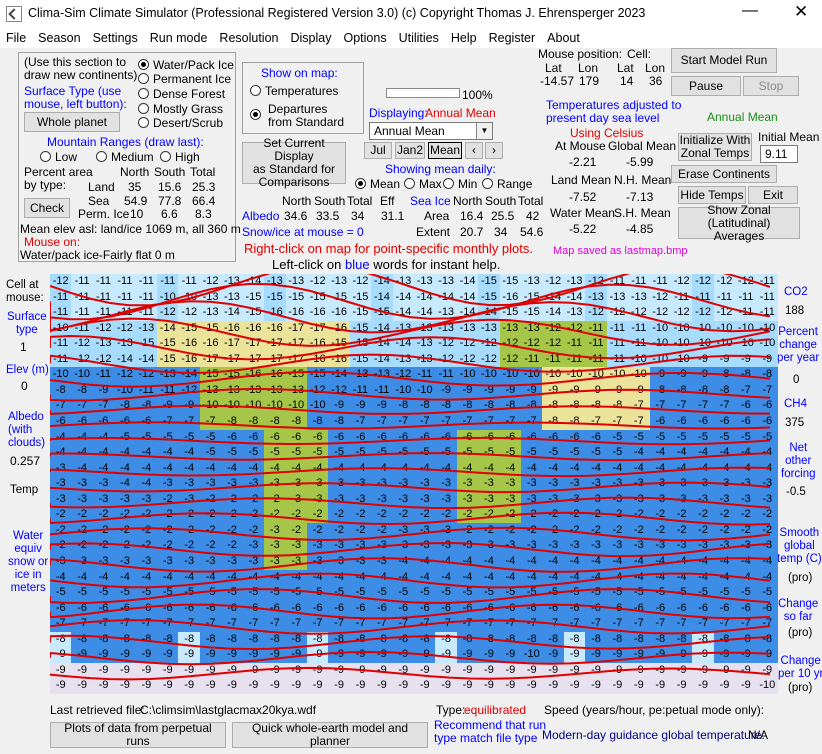 The height and width of the screenshot is (754, 822). I want to click on radio-water: Water/Pack Ice, so click(186, 65).